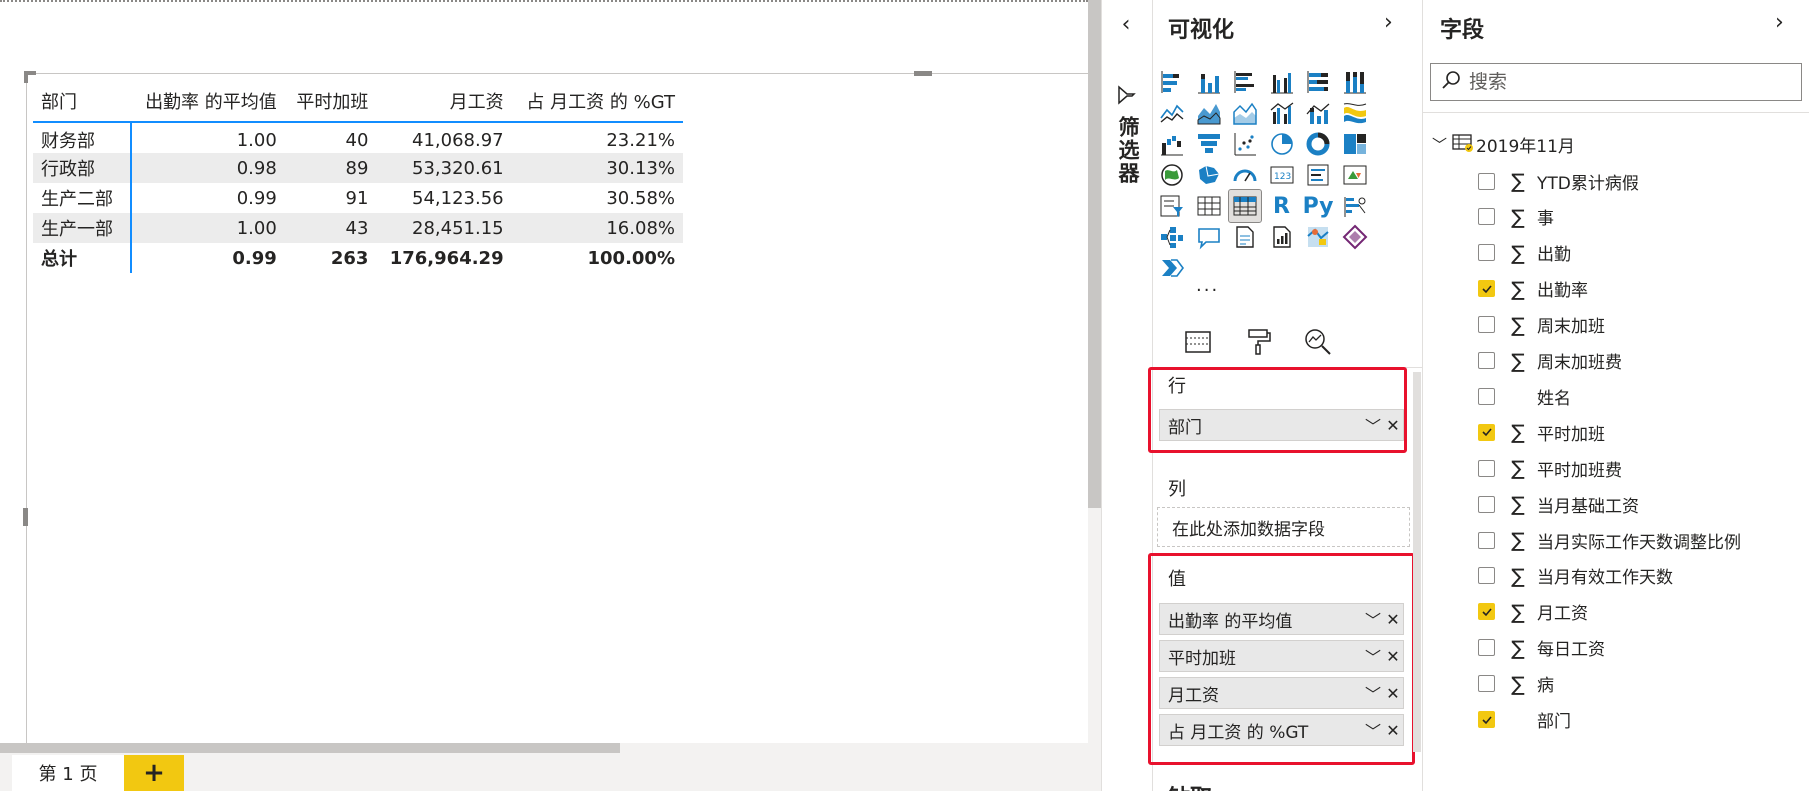 This screenshot has width=1809, height=791. What do you see at coordinates (1094, 254) in the screenshot?
I see `canvas-vertical-scrollbar` at bounding box center [1094, 254].